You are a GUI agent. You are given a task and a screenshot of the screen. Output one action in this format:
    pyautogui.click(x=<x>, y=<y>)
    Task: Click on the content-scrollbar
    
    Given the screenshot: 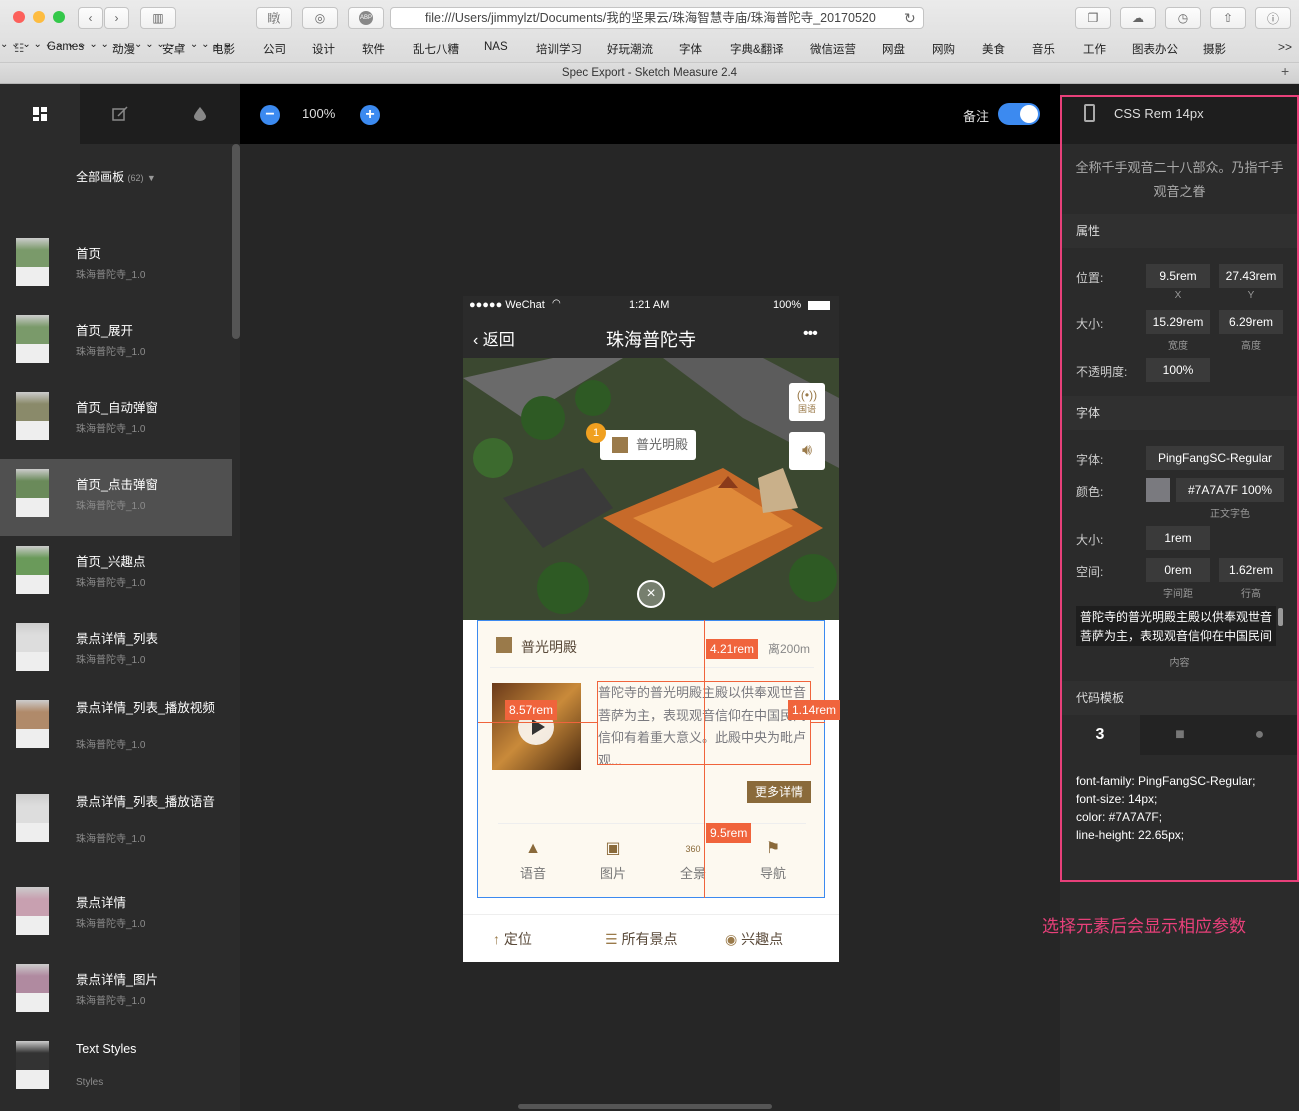 What is the action you would take?
    pyautogui.click(x=1280, y=617)
    